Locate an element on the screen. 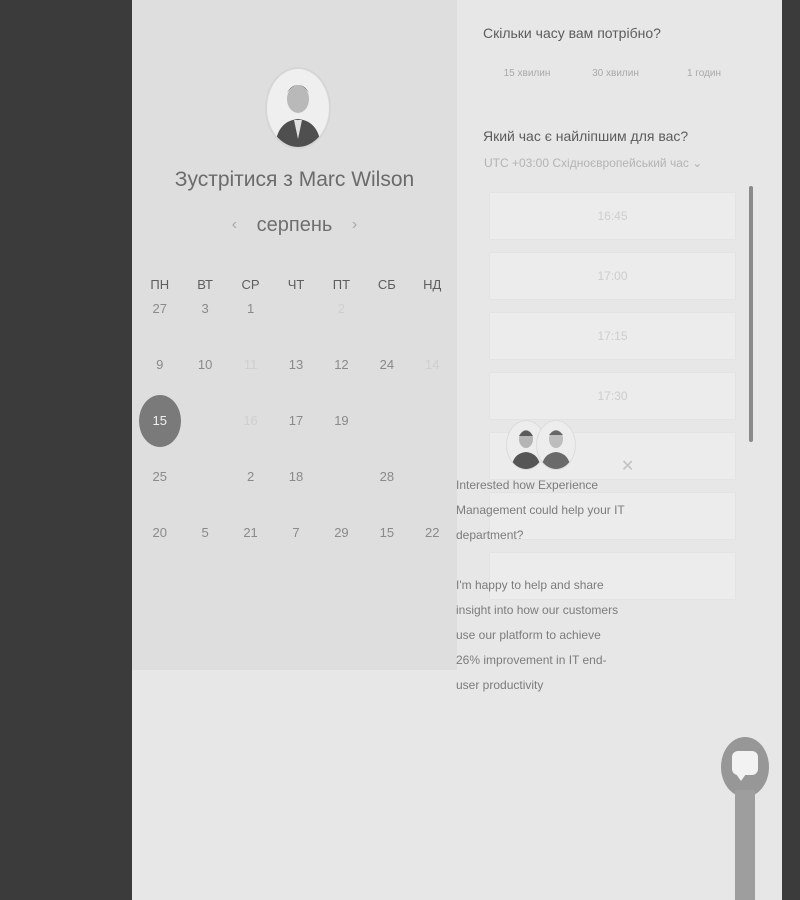 The height and width of the screenshot is (900, 800). time-slot: 16:45 is located at coordinates (612, 216).